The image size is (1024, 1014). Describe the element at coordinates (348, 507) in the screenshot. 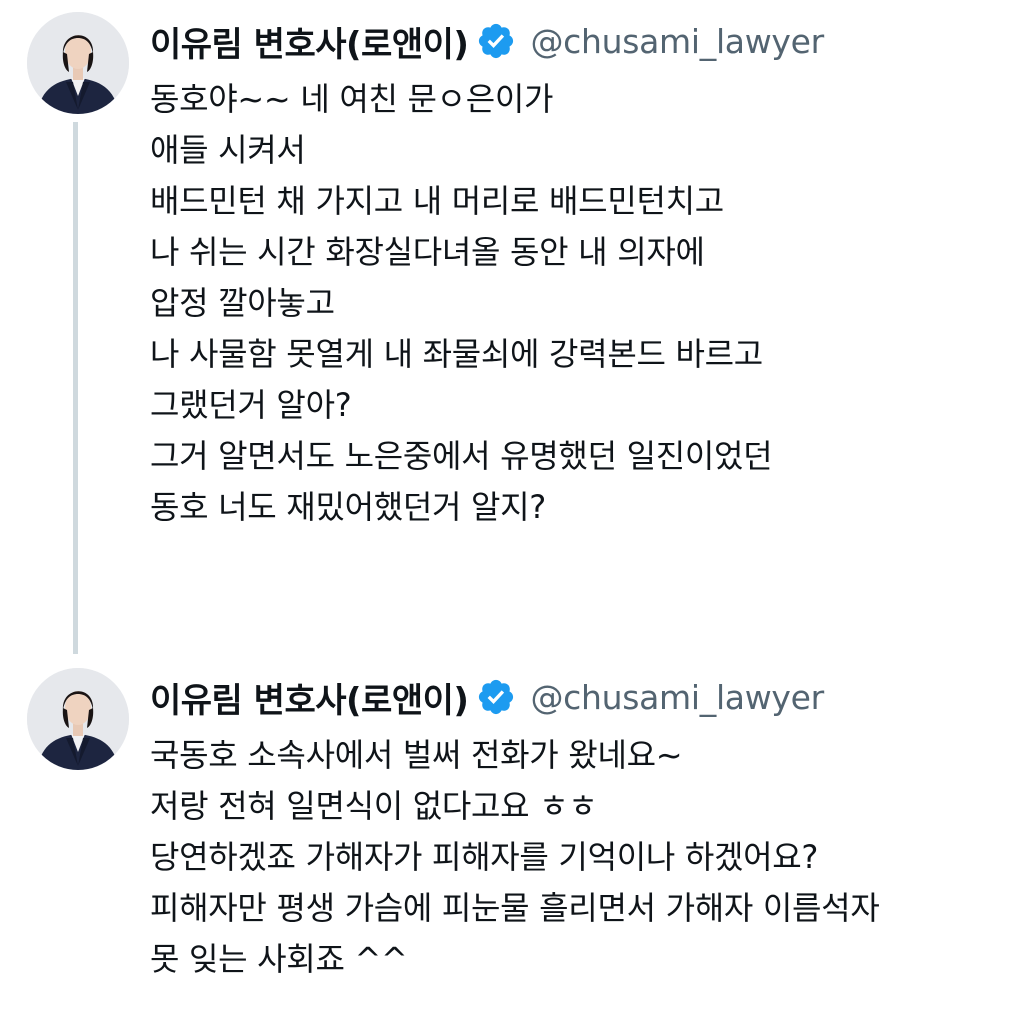

I see `tweet-text-line: 동호 너도 재밌어했던거 알지?` at that location.